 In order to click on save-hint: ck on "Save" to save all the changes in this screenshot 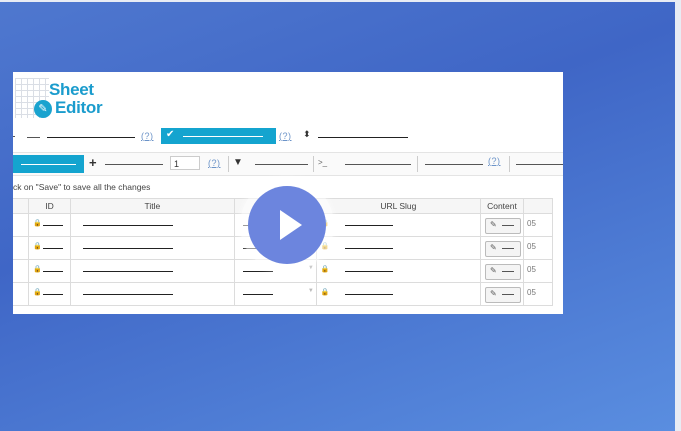, I will do `click(82, 187)`.